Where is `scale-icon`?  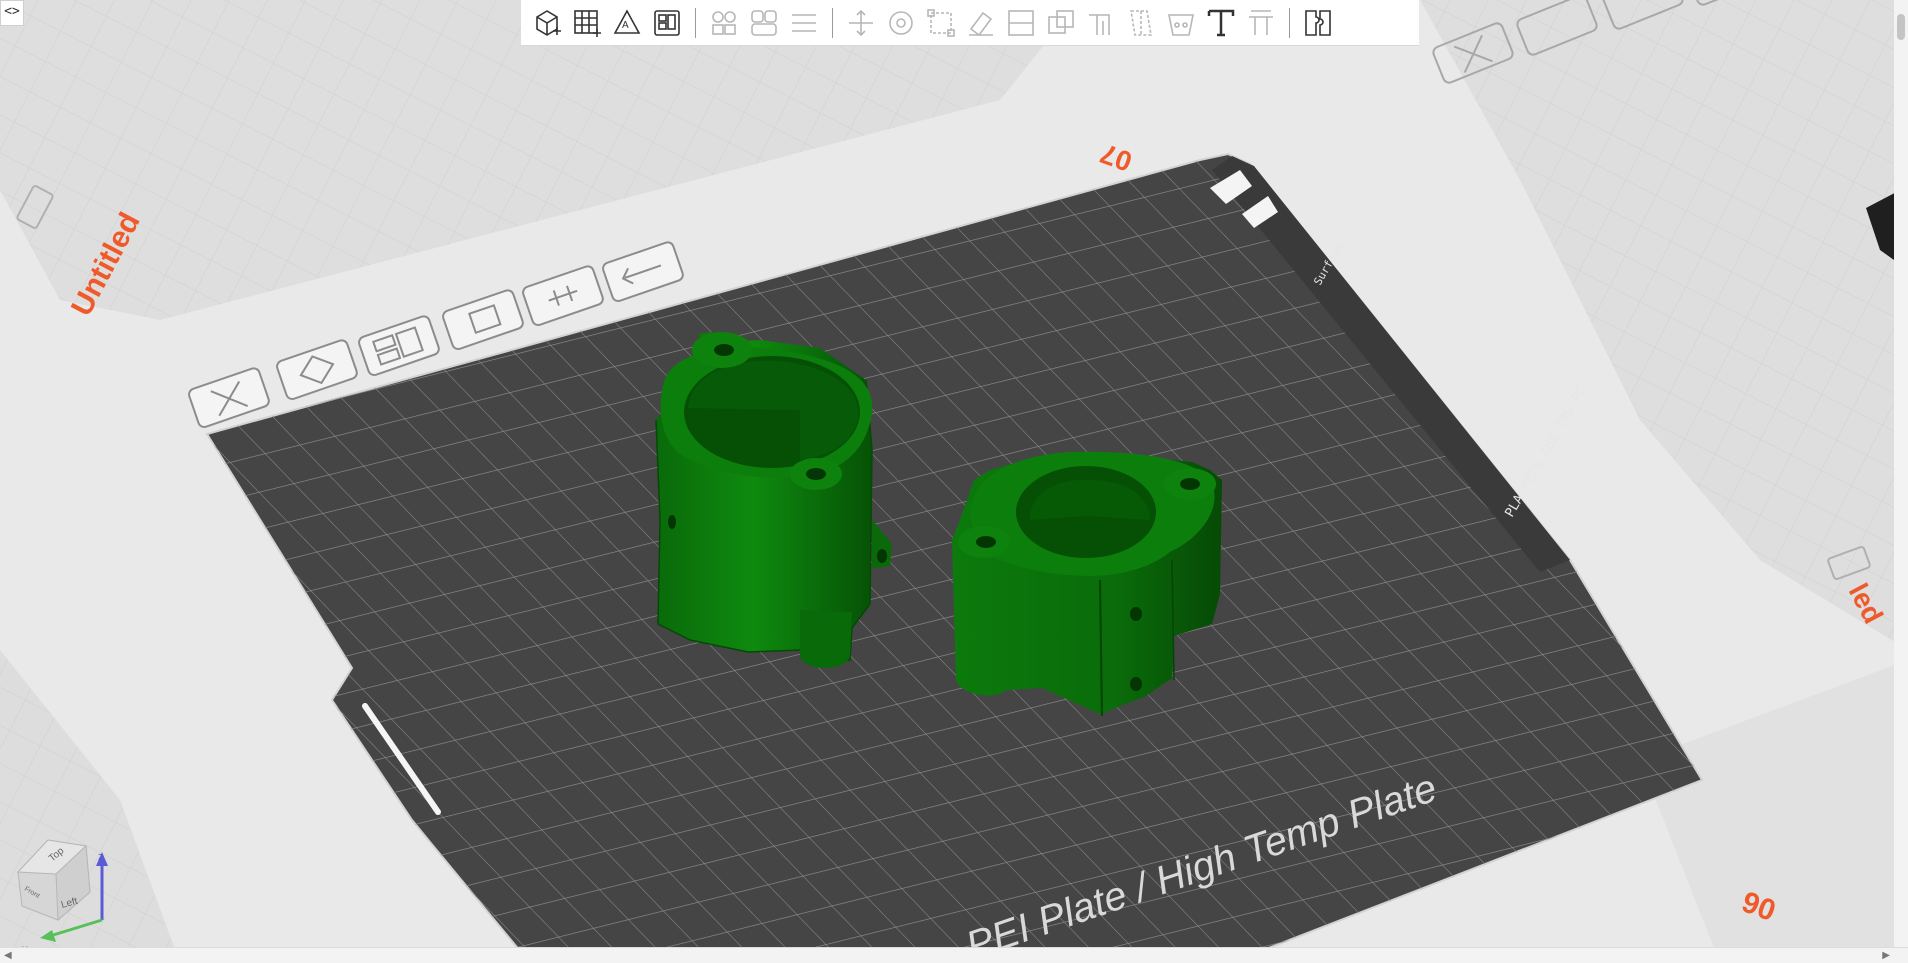
scale-icon is located at coordinates (941, 22).